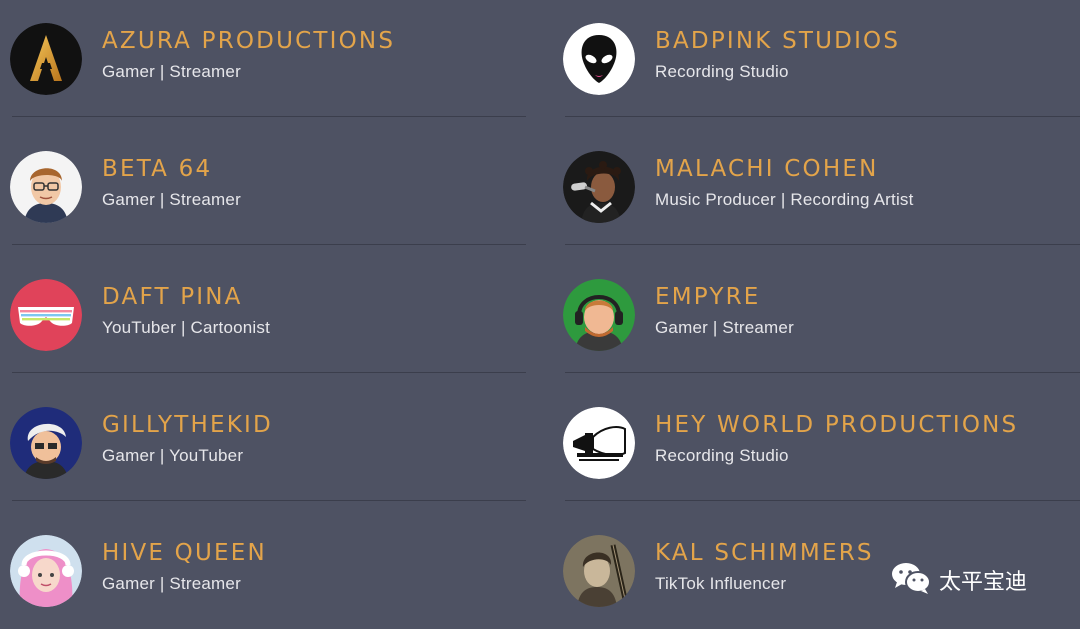 The height and width of the screenshot is (629, 1080). Describe the element at coordinates (836, 425) in the screenshot. I see `partner-name: HEY WORLD PRODUCTIONS` at that location.